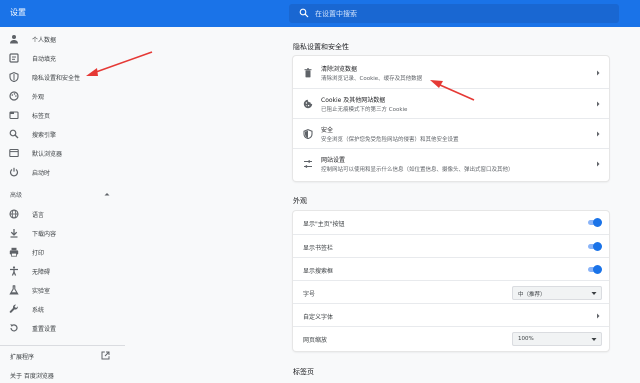 The height and width of the screenshot is (383, 640). Describe the element at coordinates (62, 375) in the screenshot. I see `sidebar-item-about: 关于 百度浏览器` at that location.